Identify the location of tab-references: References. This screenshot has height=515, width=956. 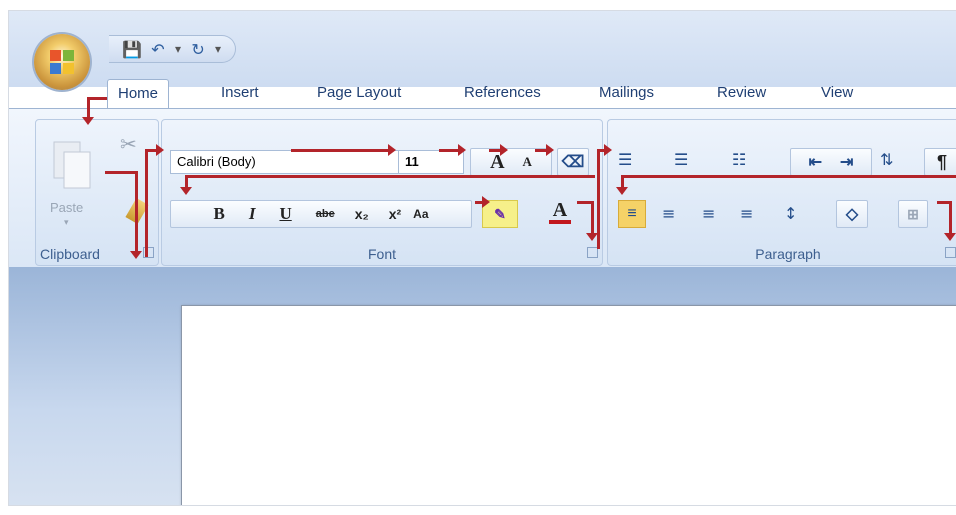
(502, 94).